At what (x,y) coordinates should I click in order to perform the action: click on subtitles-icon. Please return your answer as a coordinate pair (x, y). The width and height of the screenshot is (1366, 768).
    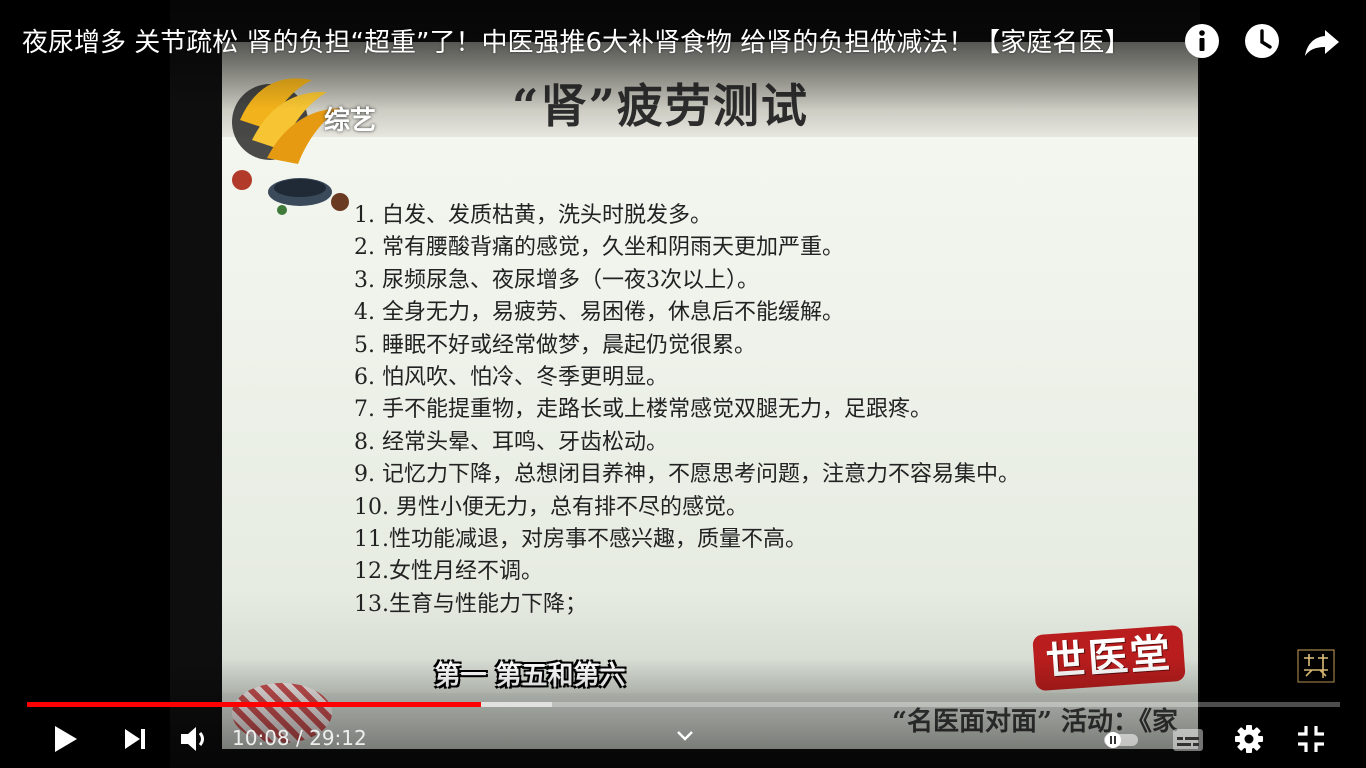
    Looking at the image, I should click on (1188, 740).